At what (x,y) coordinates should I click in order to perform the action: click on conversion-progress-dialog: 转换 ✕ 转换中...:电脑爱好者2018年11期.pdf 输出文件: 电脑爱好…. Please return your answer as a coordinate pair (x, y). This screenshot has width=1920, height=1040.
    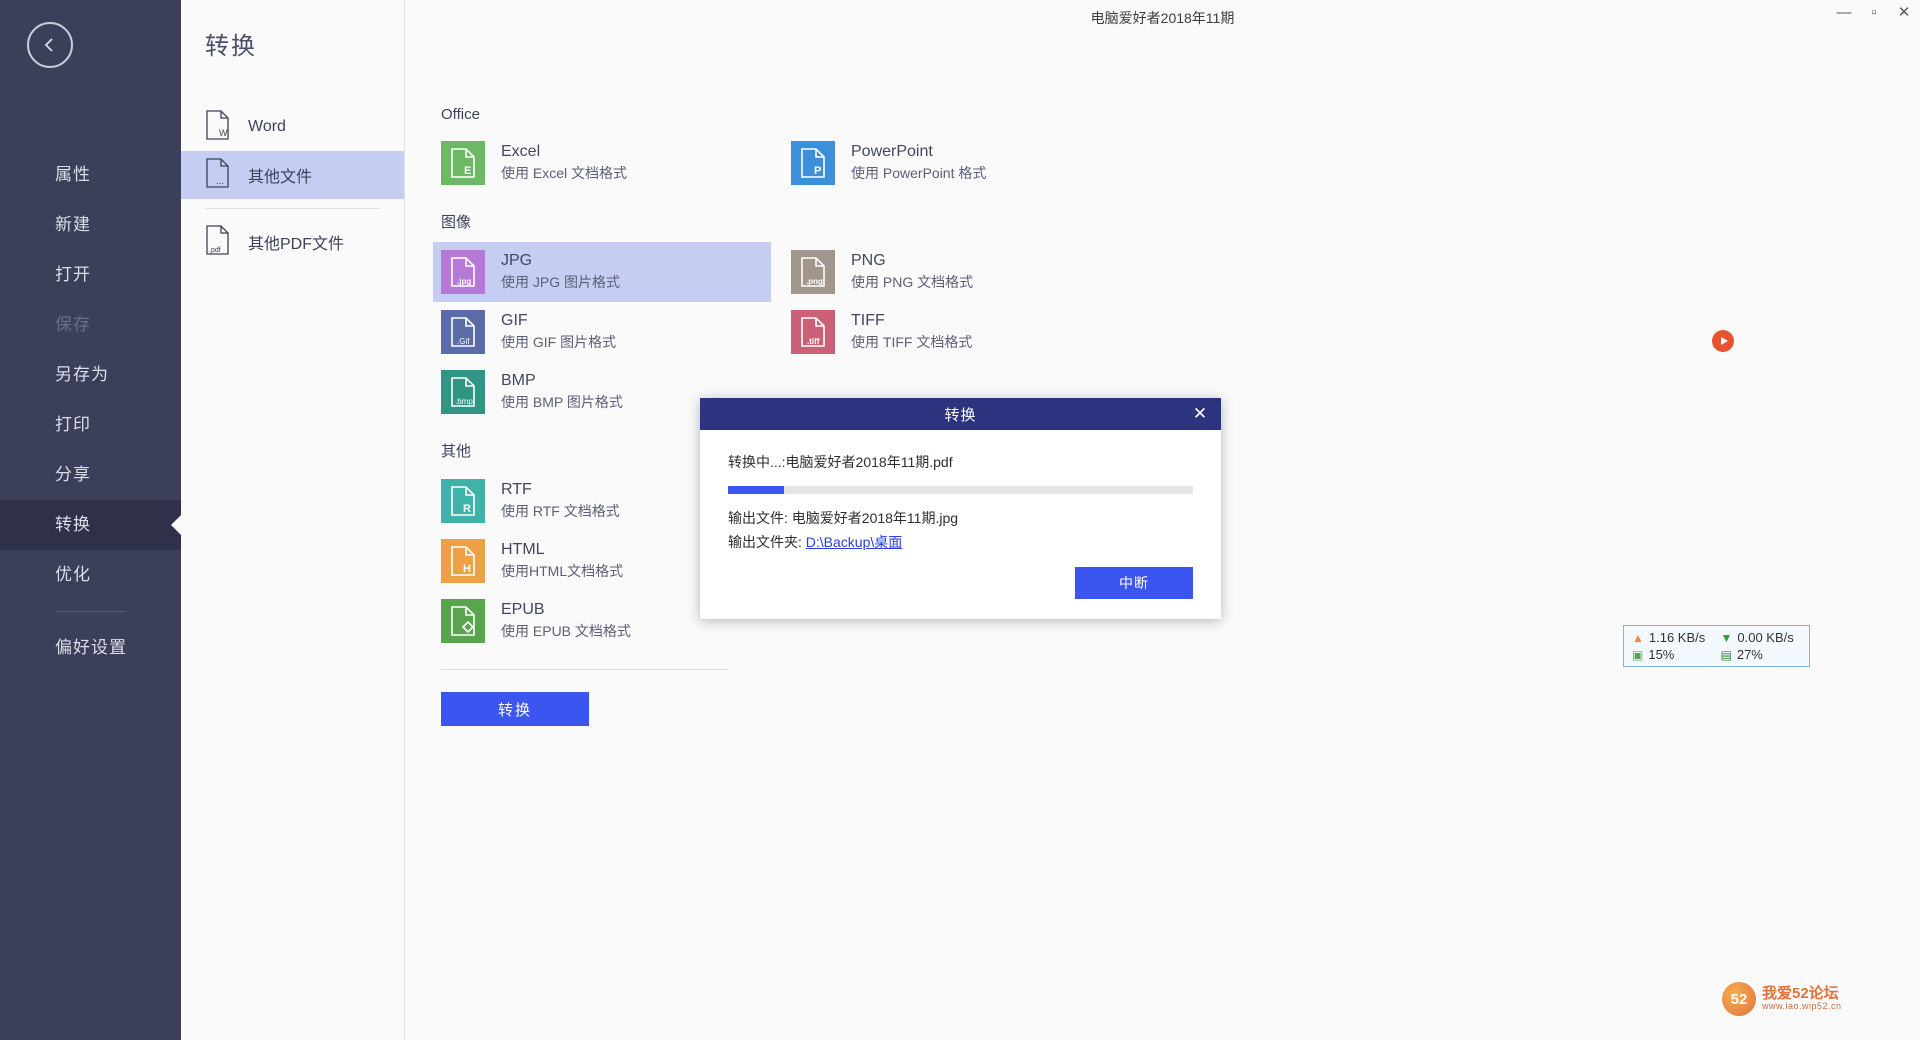
    Looking at the image, I should click on (960, 508).